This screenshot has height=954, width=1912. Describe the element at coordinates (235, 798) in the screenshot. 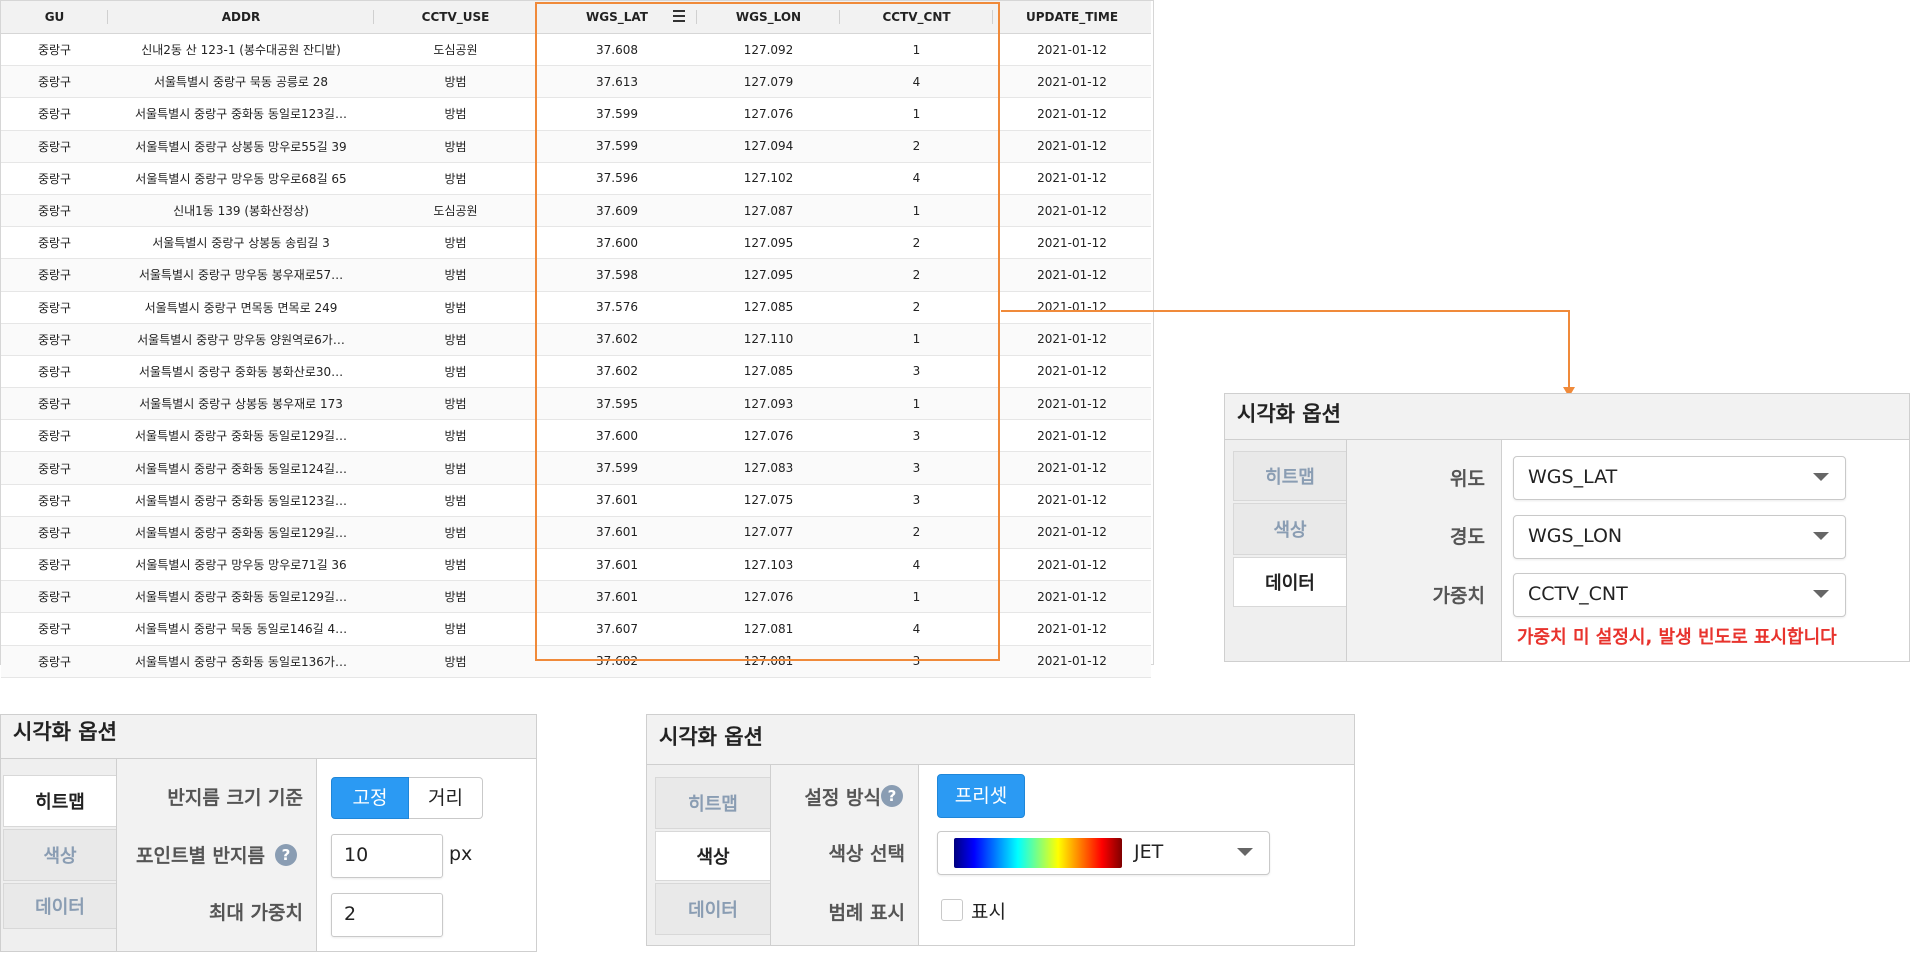

I see `radius-basis-label: 반지름 크기 기준` at that location.